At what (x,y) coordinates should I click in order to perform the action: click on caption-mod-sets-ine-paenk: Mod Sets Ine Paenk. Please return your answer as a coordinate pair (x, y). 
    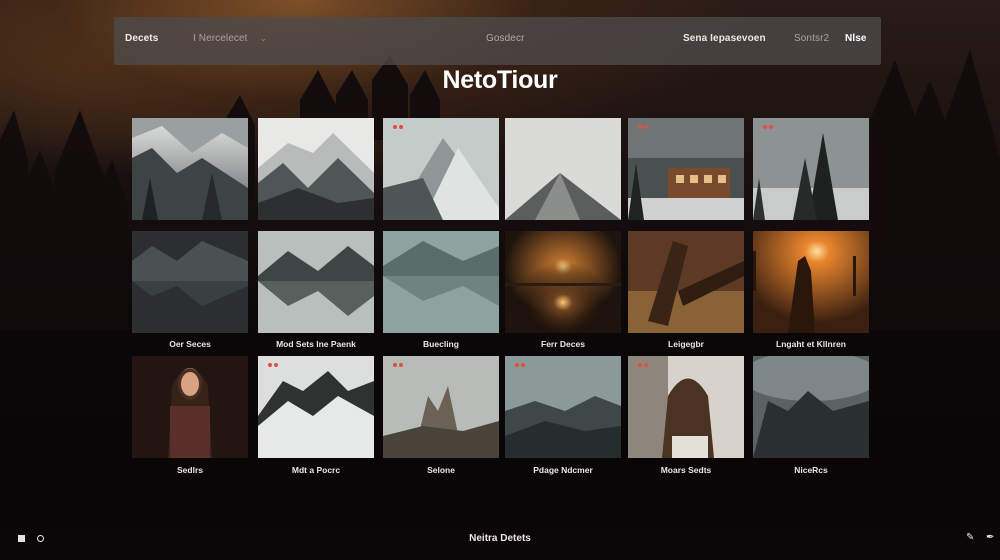
    Looking at the image, I should click on (316, 344).